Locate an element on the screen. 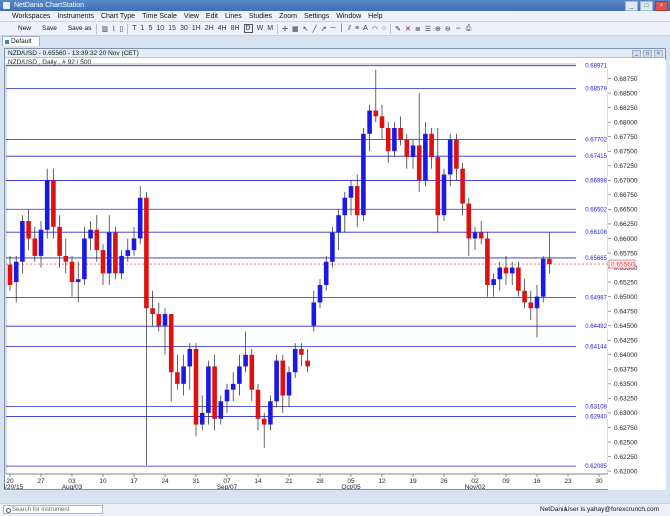 The image size is (670, 516). menu-view: View is located at coordinates (191, 16).